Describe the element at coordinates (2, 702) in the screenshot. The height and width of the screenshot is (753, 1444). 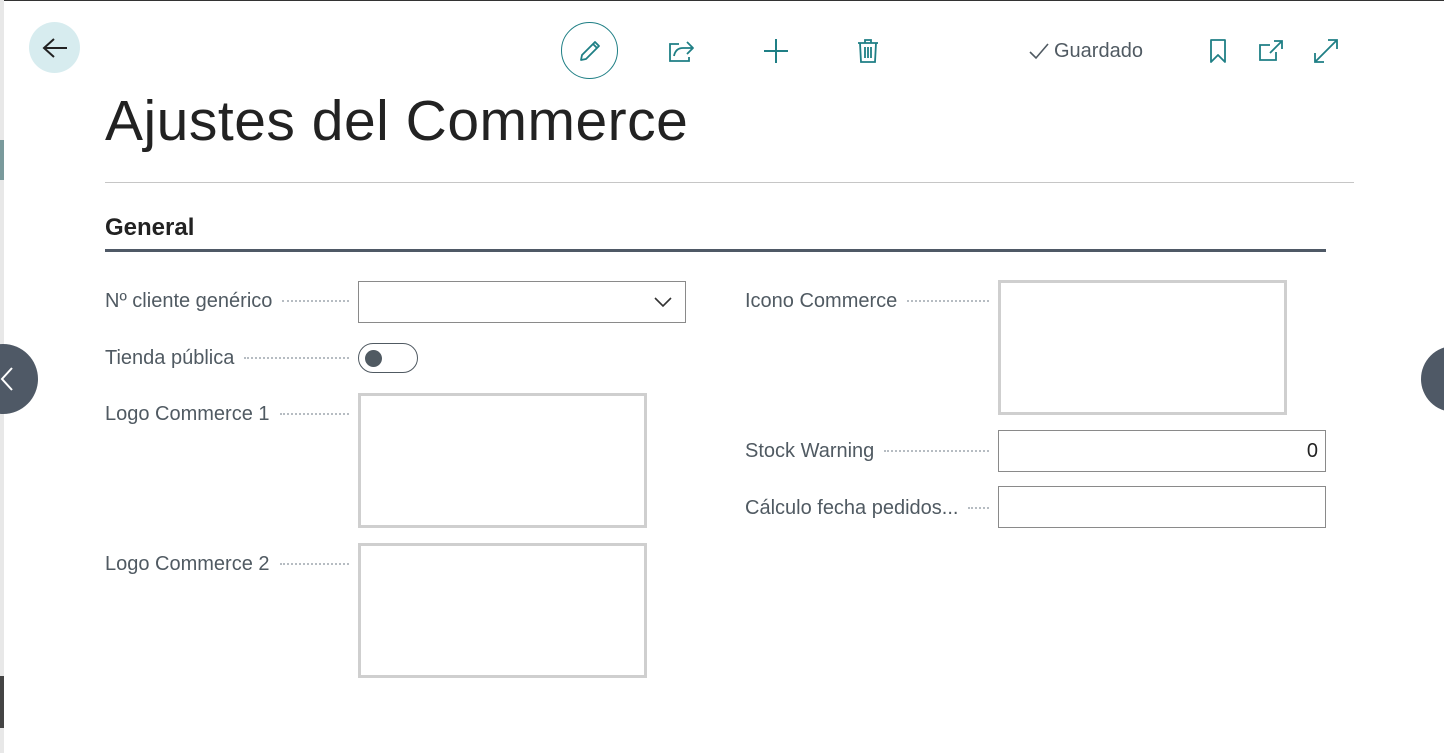
I see `background-dark-mark` at that location.